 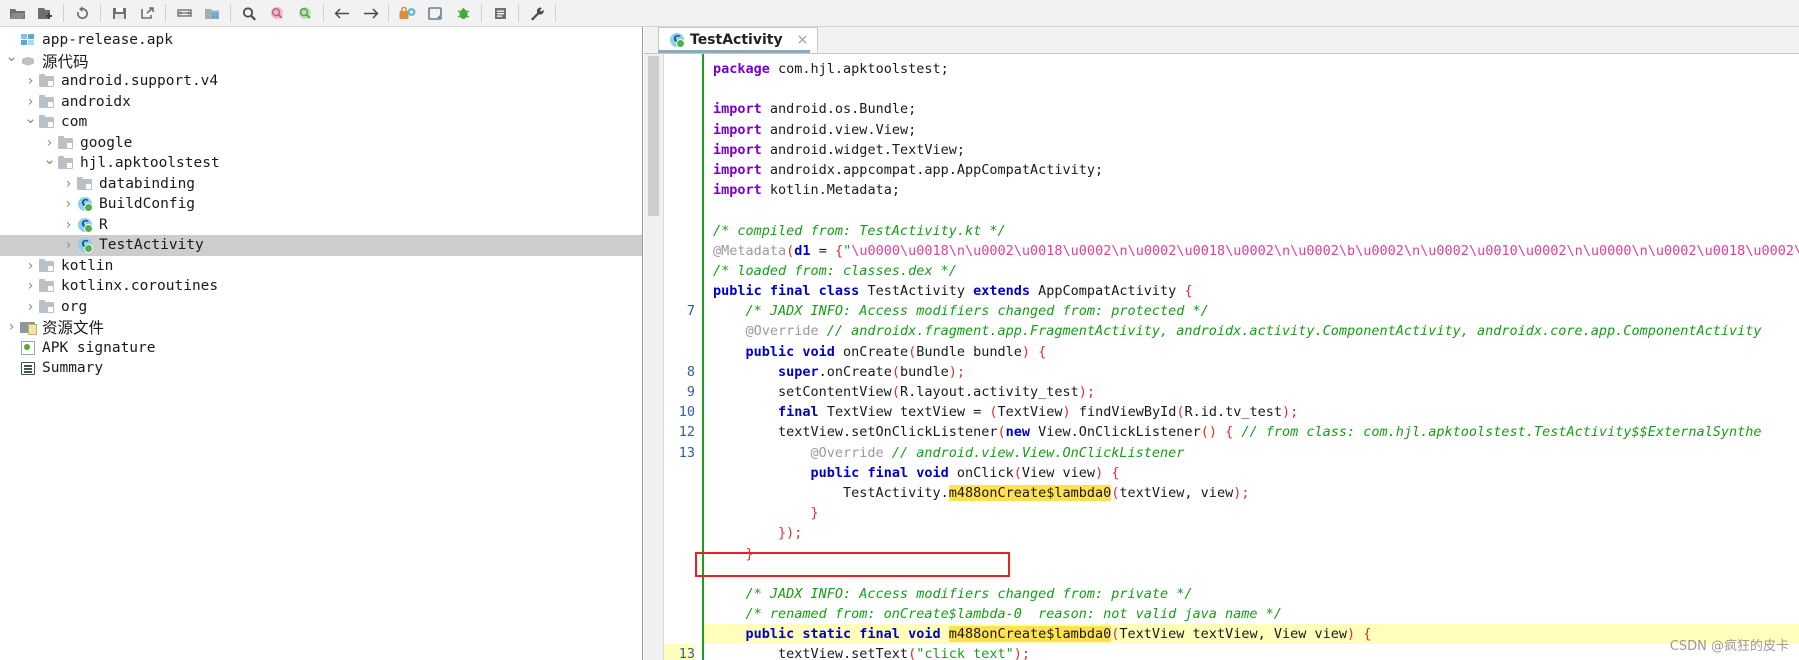 I want to click on tree-item-buildconfig: › C BuildConfig, so click(x=321, y=204).